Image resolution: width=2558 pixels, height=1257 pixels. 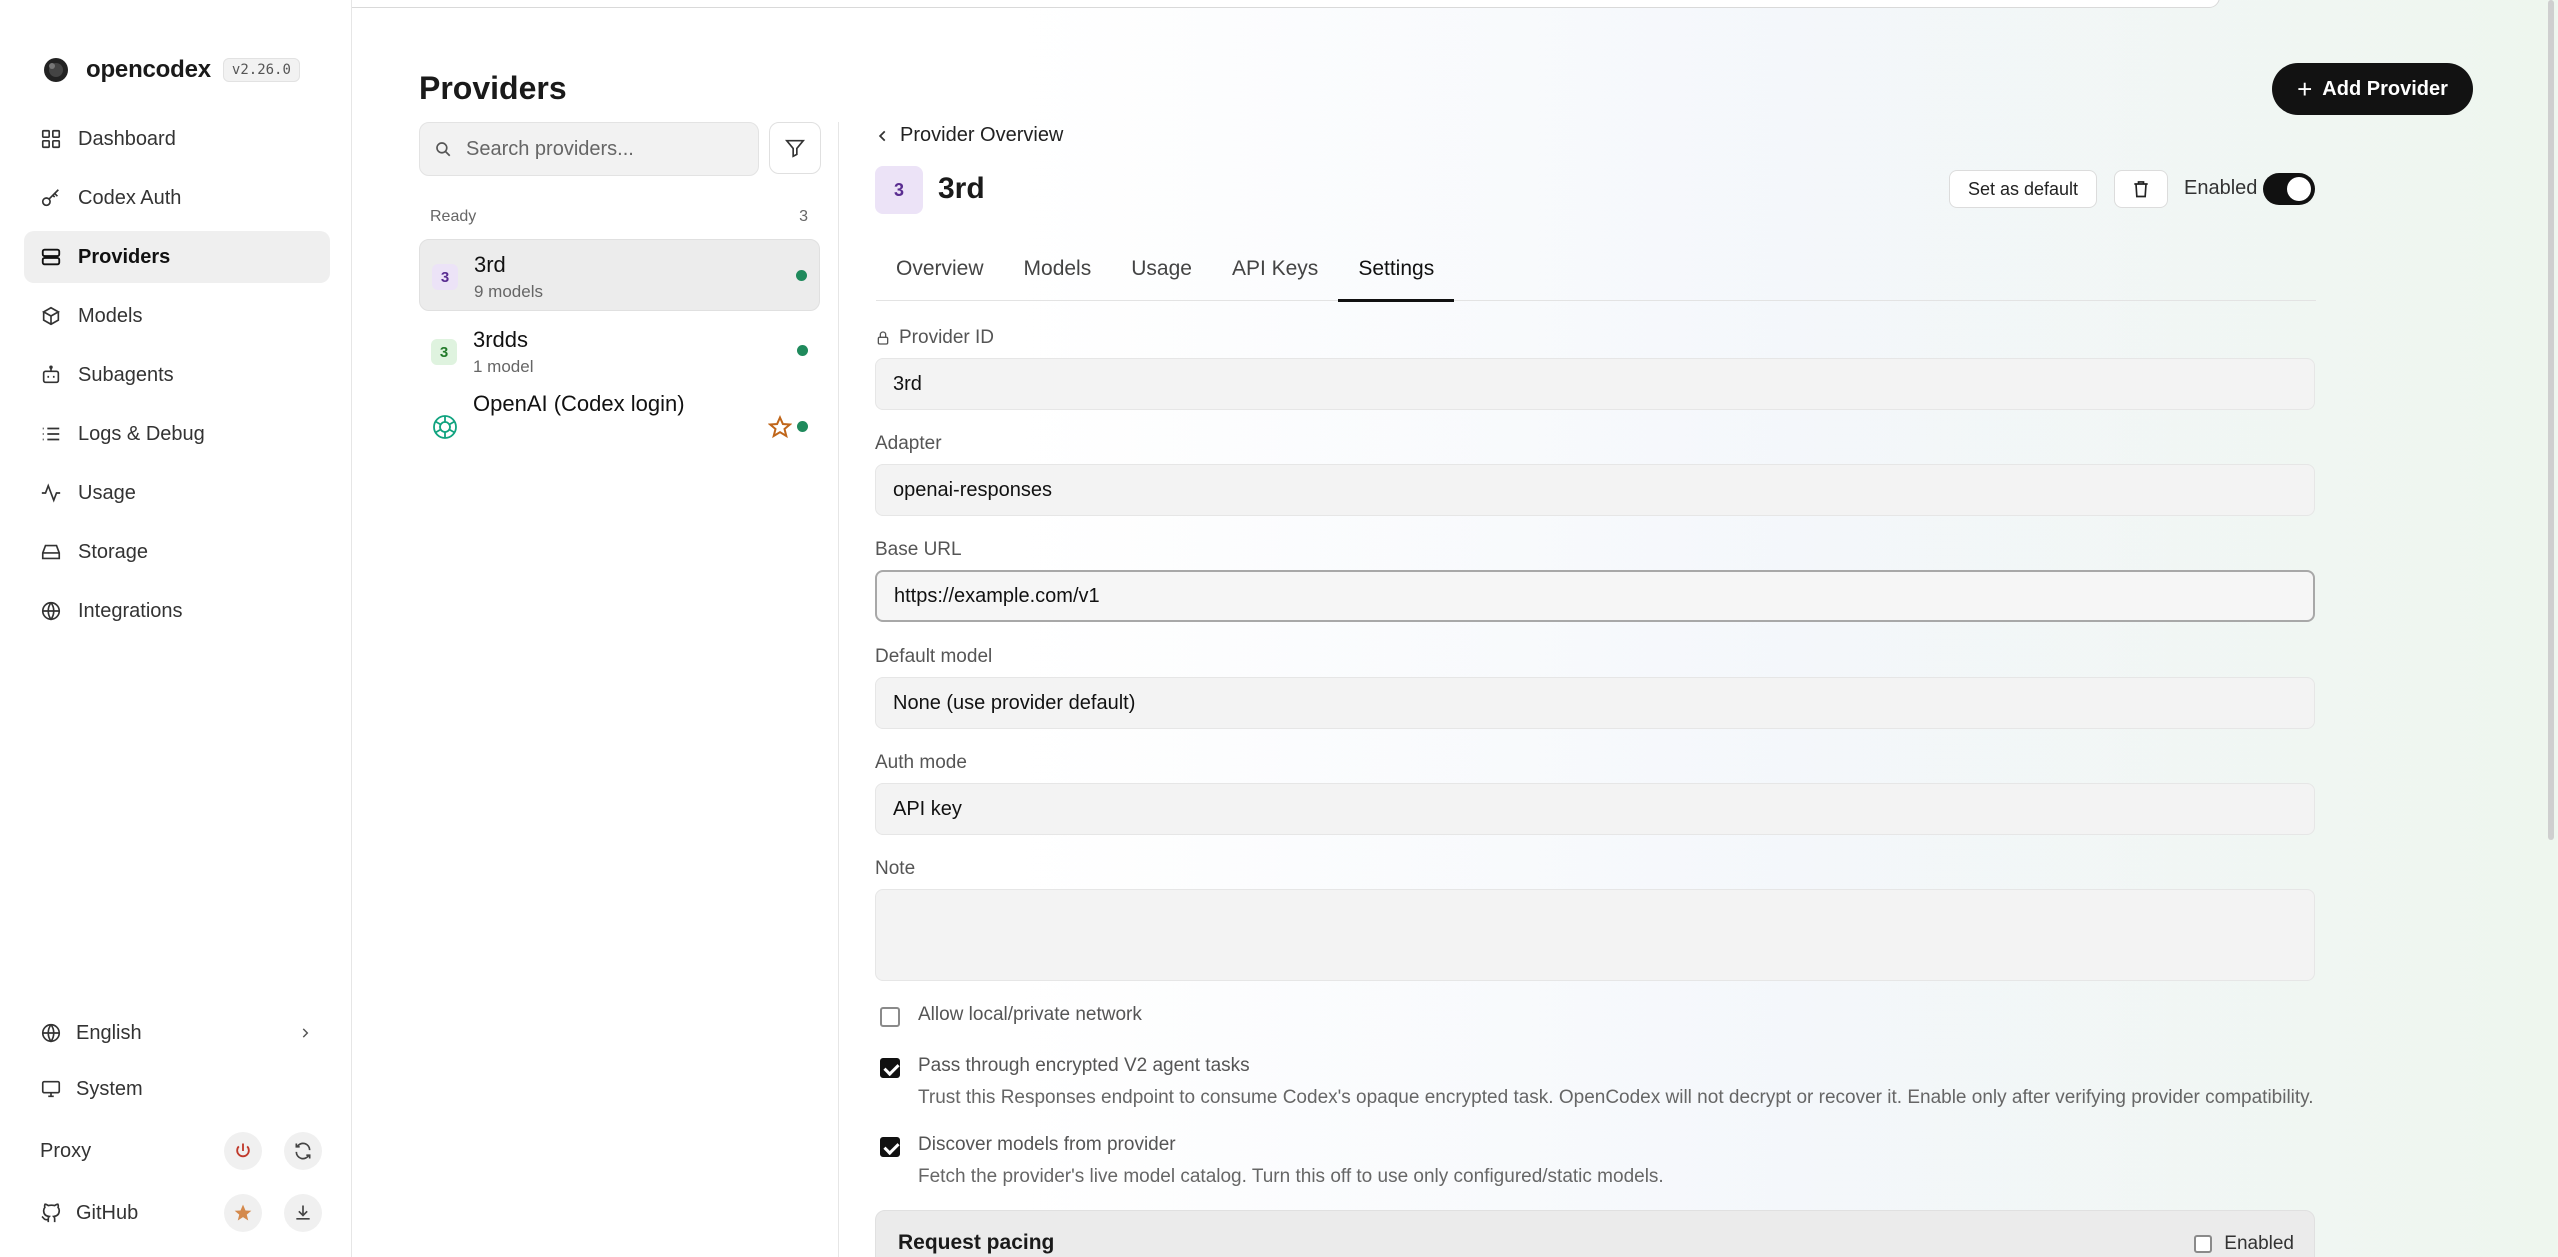 What do you see at coordinates (50, 198) in the screenshot?
I see `key-icon` at bounding box center [50, 198].